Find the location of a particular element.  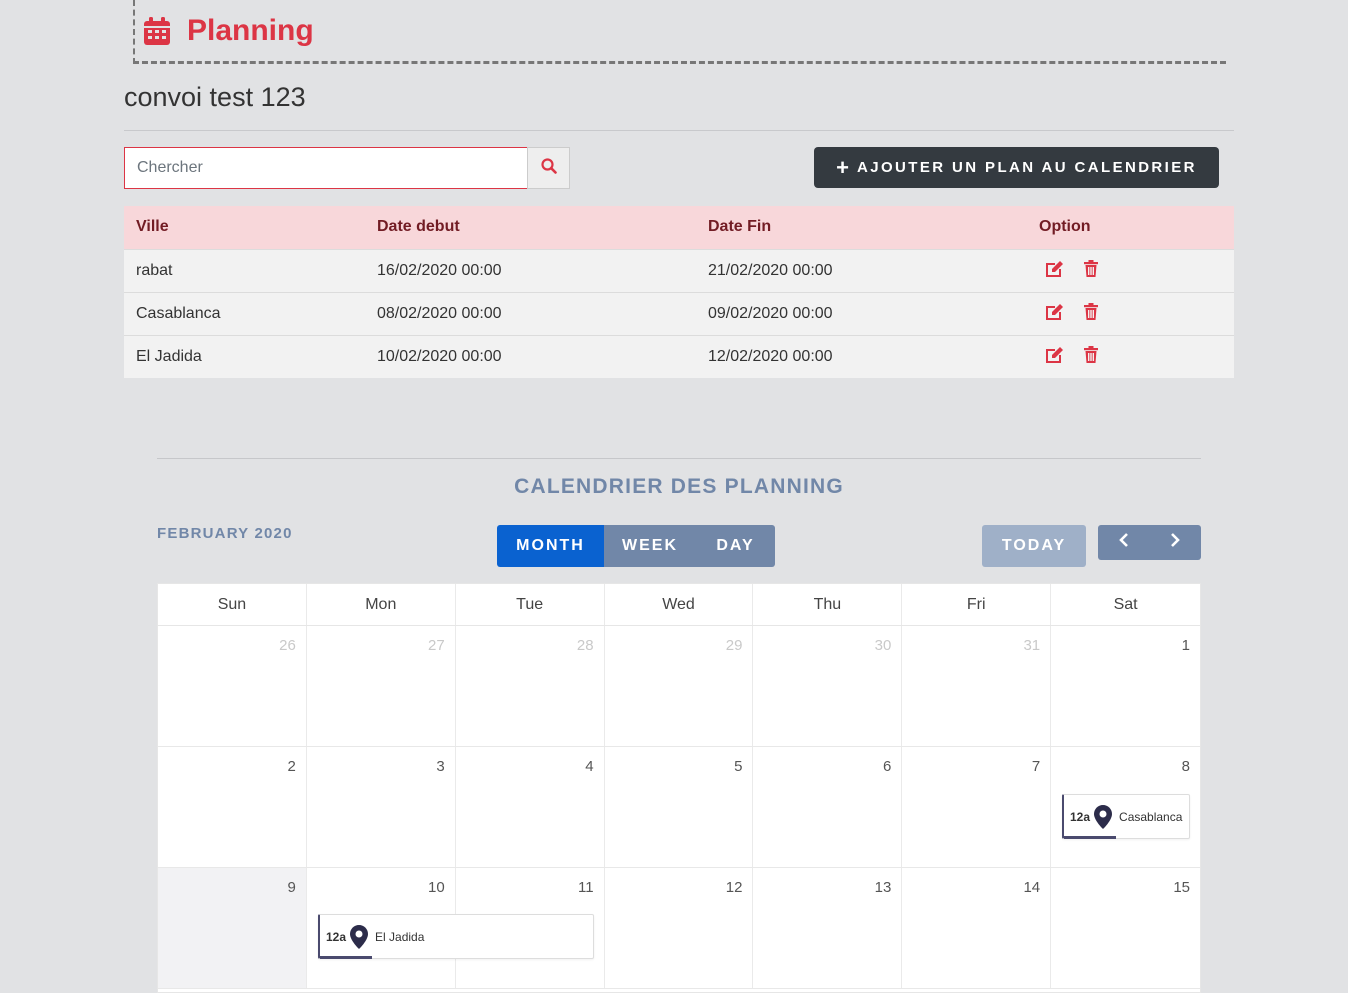

cell-date-debut: 08/02/2020 00:00 is located at coordinates (530, 313).